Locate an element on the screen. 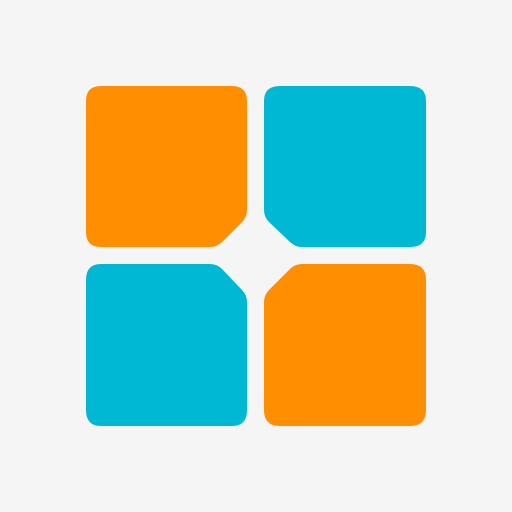 The image size is (512, 512). tile-bottom-left is located at coordinates (166, 345).